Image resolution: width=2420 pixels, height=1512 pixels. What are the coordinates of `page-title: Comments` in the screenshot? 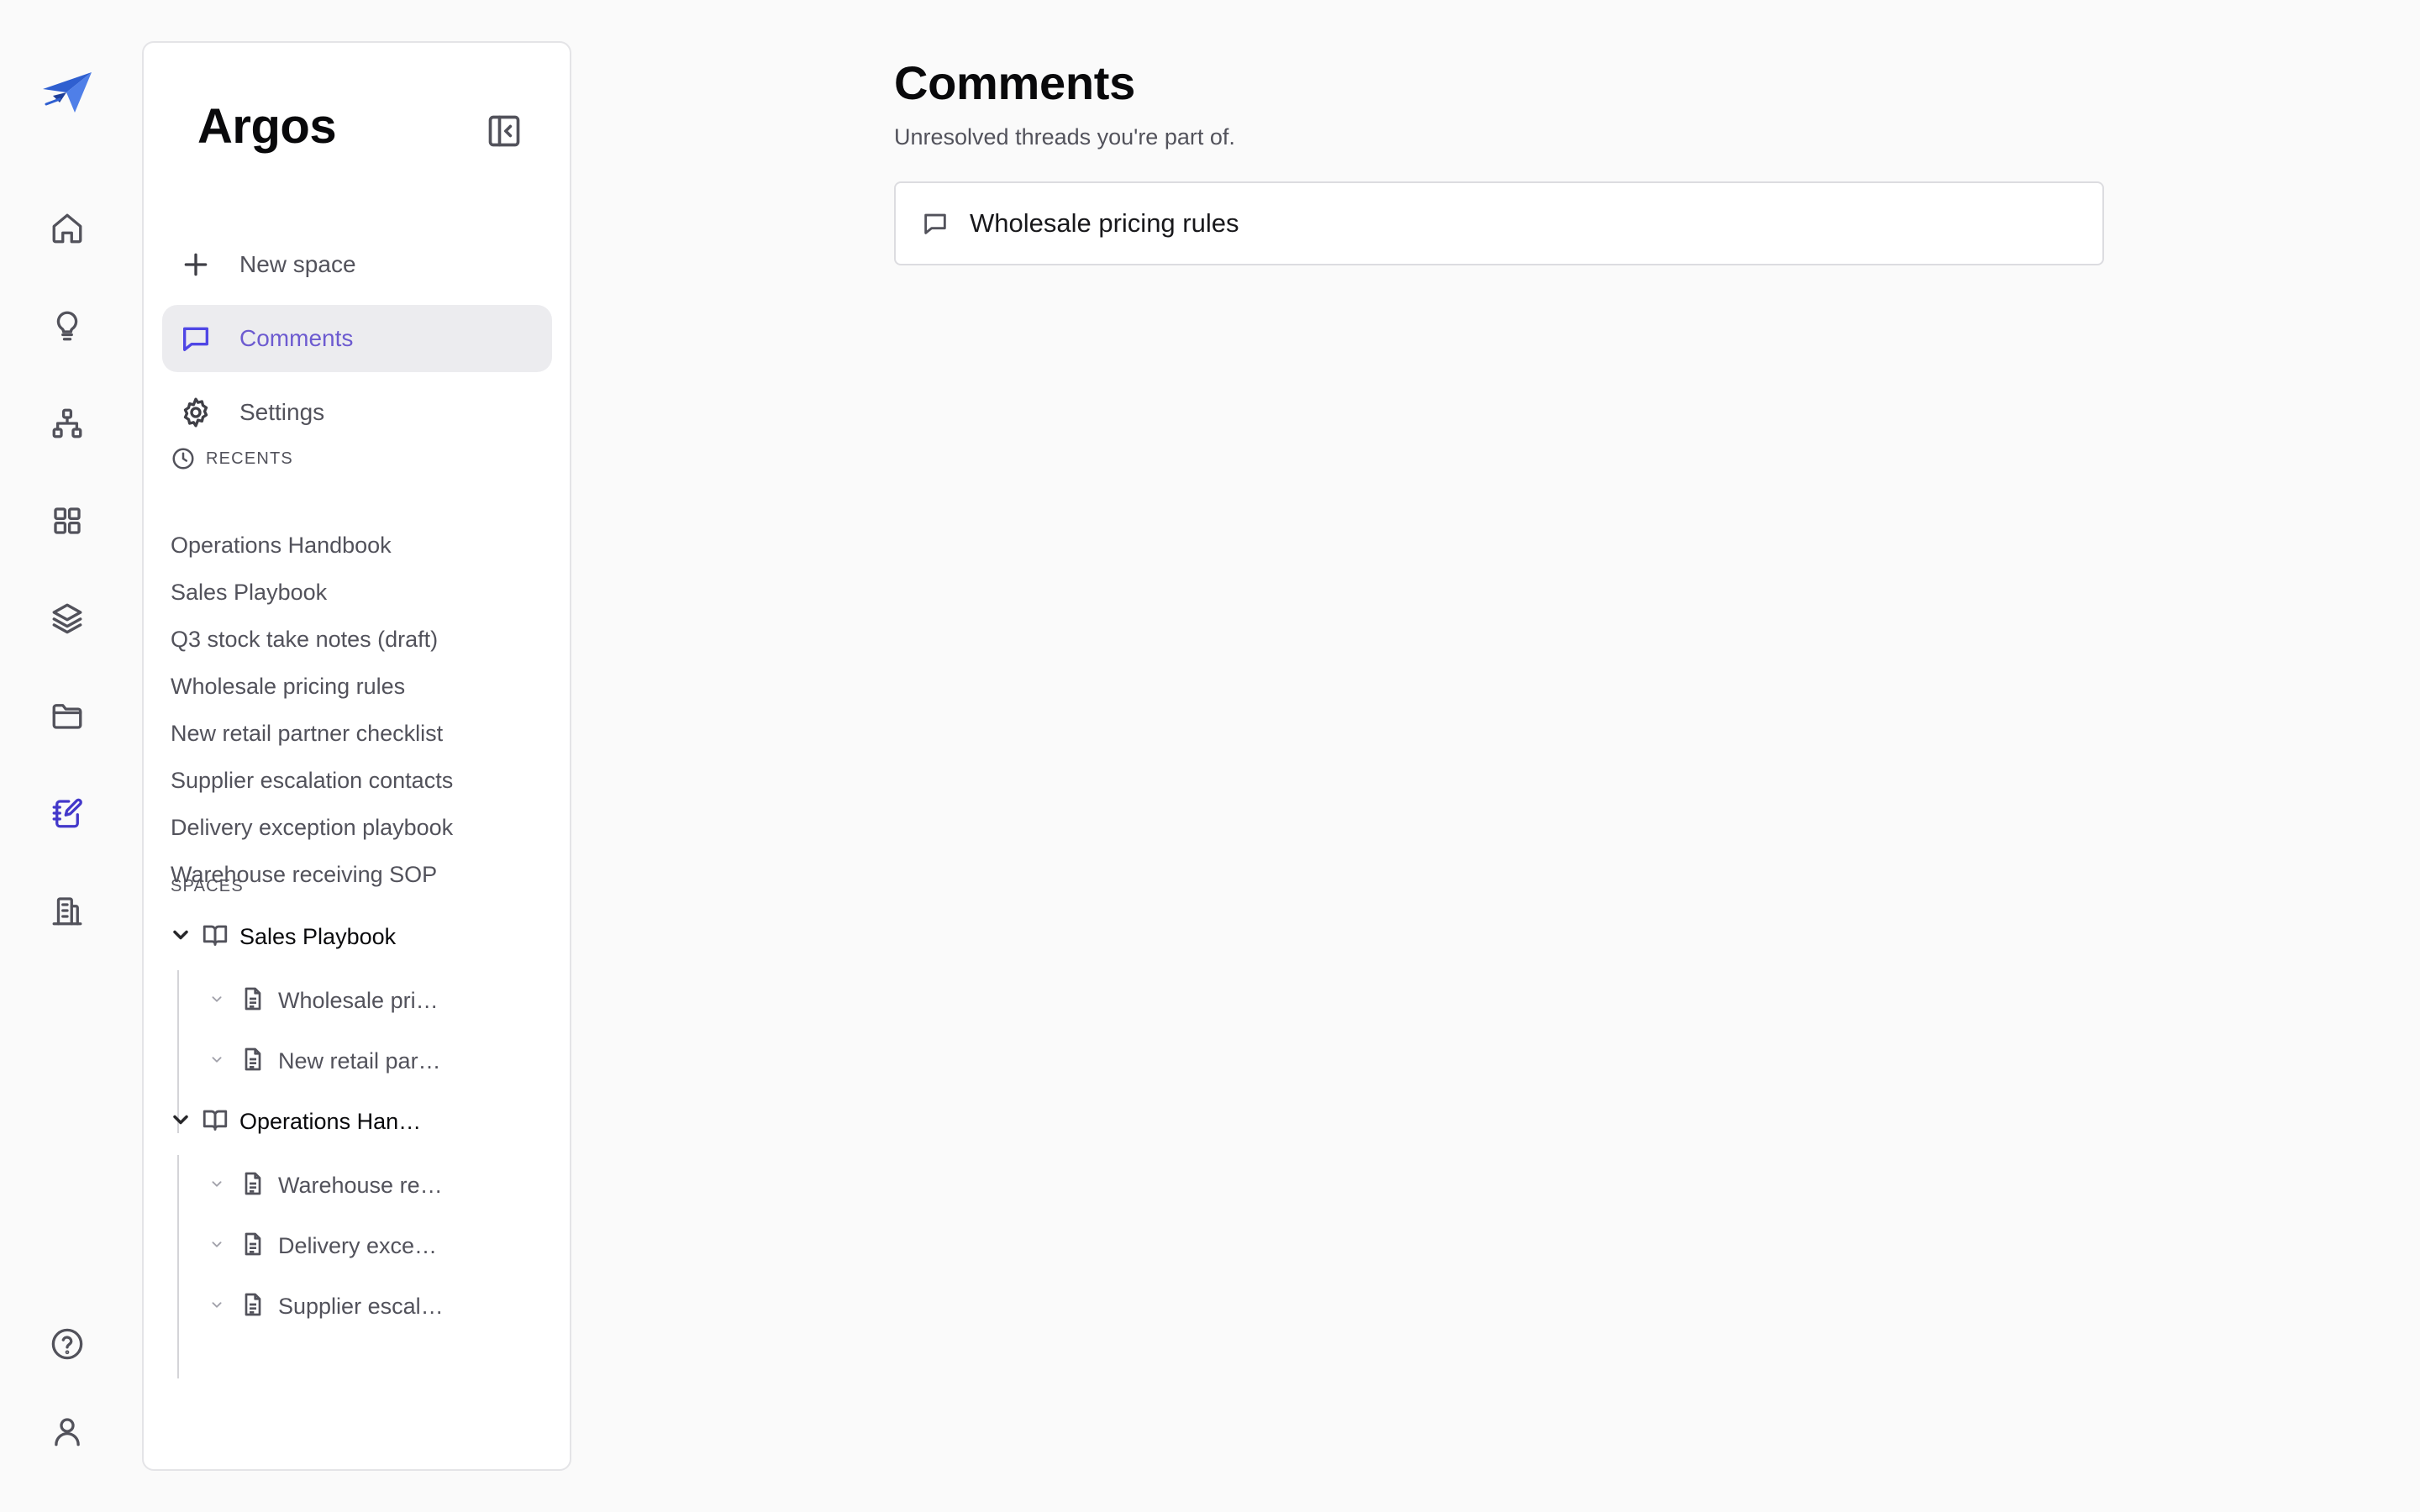 It's located at (1015, 82).